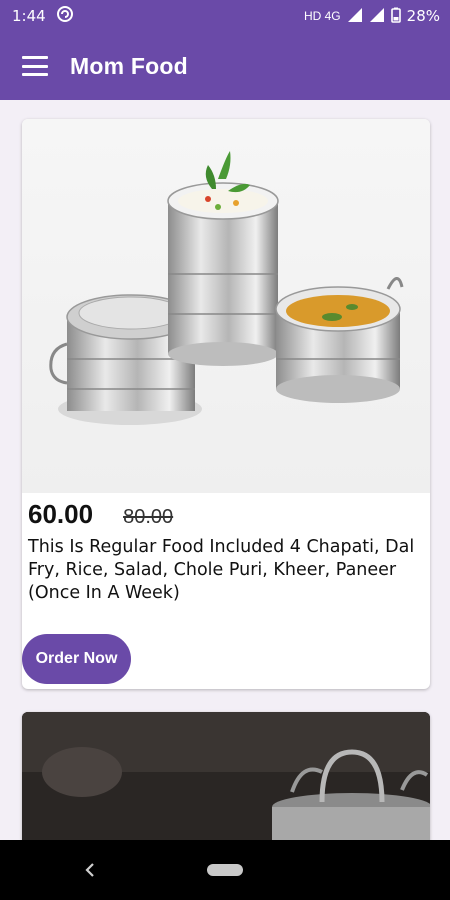 The width and height of the screenshot is (450, 900). Describe the element at coordinates (225, 66) in the screenshot. I see `app-bar: Mom Food` at that location.